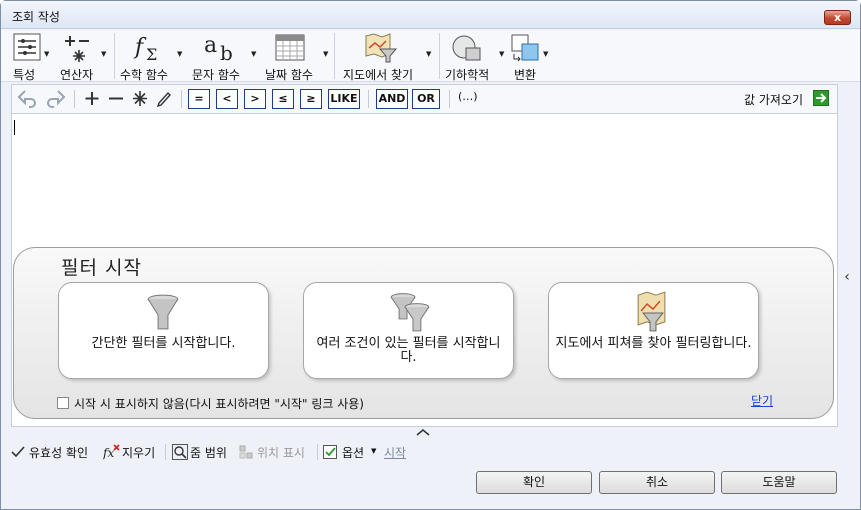 Image resolution: width=861 pixels, height=510 pixels. I want to click on text-caret, so click(14, 127).